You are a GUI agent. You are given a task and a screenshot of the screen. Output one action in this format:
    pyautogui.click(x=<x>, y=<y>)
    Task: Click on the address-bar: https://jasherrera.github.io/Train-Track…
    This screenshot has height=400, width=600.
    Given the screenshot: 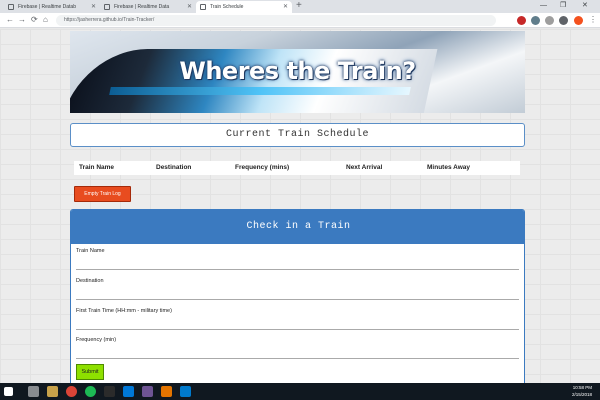 What is the action you would take?
    pyautogui.click(x=276, y=20)
    